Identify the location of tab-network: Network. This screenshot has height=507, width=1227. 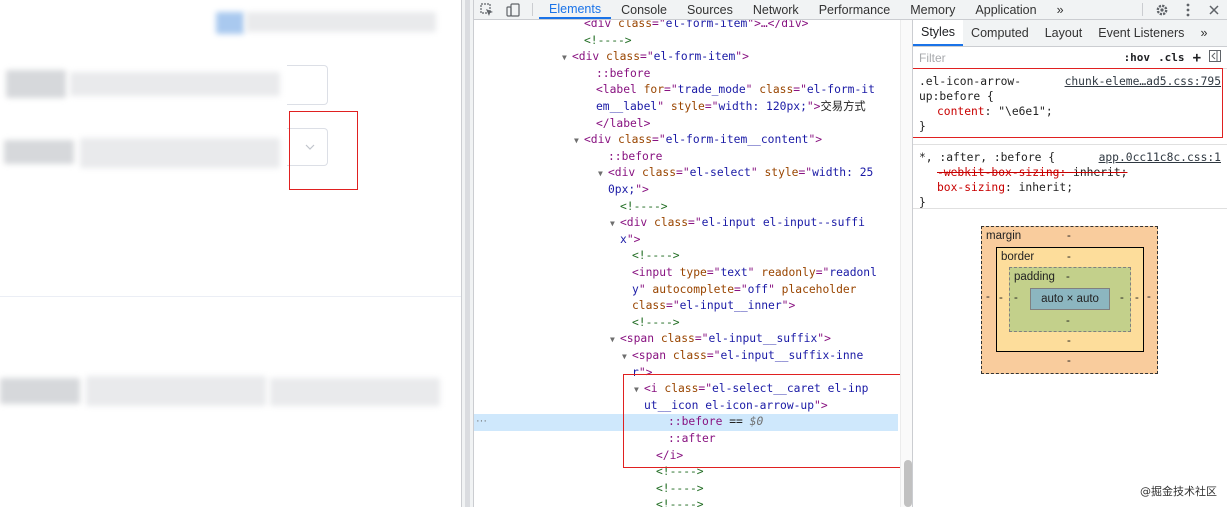
(776, 9).